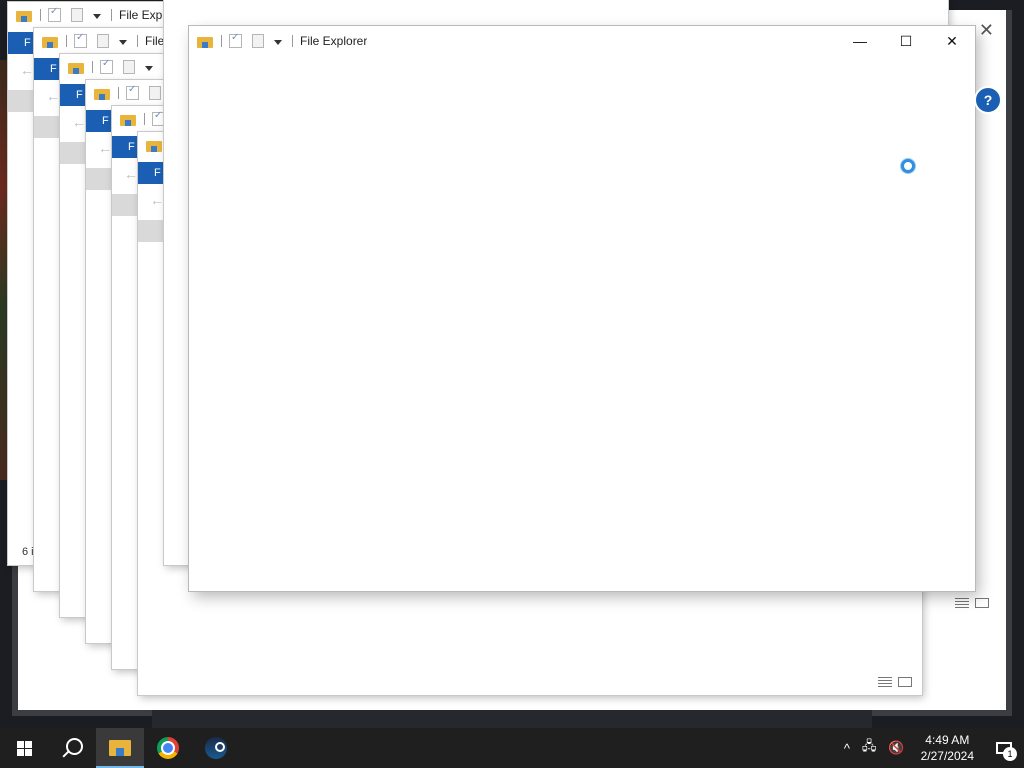  I want to click on system-tray: ^ 🖧 🔇 4:49 AM 2/27/2024 1, so click(931, 748).